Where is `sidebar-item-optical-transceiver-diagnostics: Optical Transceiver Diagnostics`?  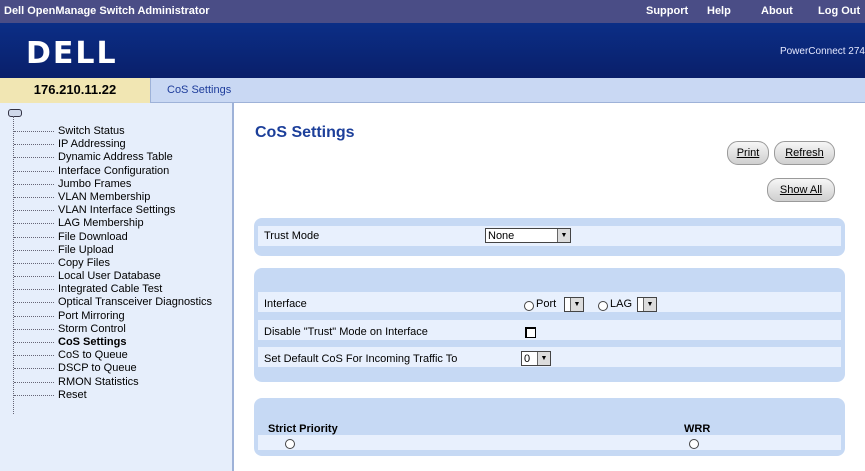
sidebar-item-optical-transceiver-diagnostics: Optical Transceiver Diagnostics is located at coordinates (113, 302).